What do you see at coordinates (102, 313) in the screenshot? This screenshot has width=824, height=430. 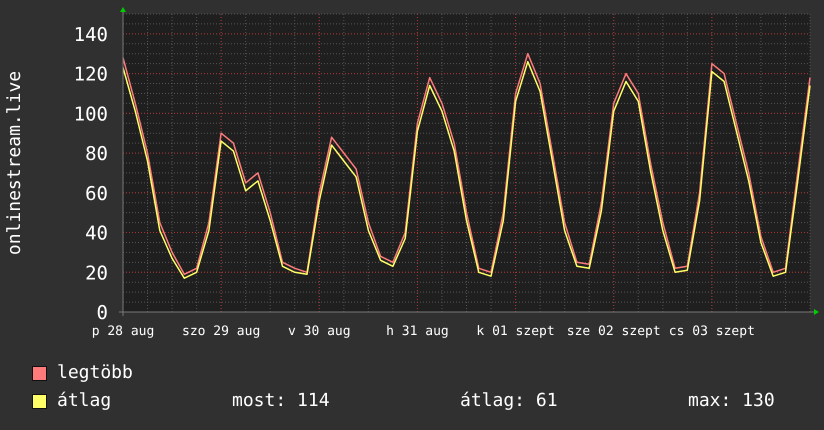 I see `y-tick-label: 0` at bounding box center [102, 313].